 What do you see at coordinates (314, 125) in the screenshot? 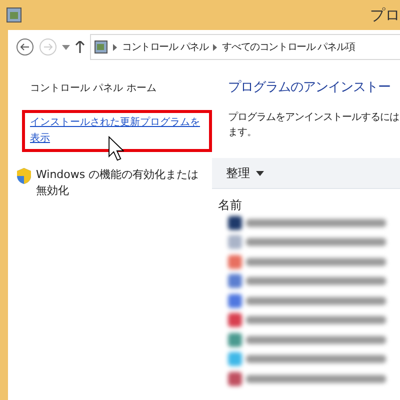
I see `description-text: プログラムをアンインストールするには ます。` at bounding box center [314, 125].